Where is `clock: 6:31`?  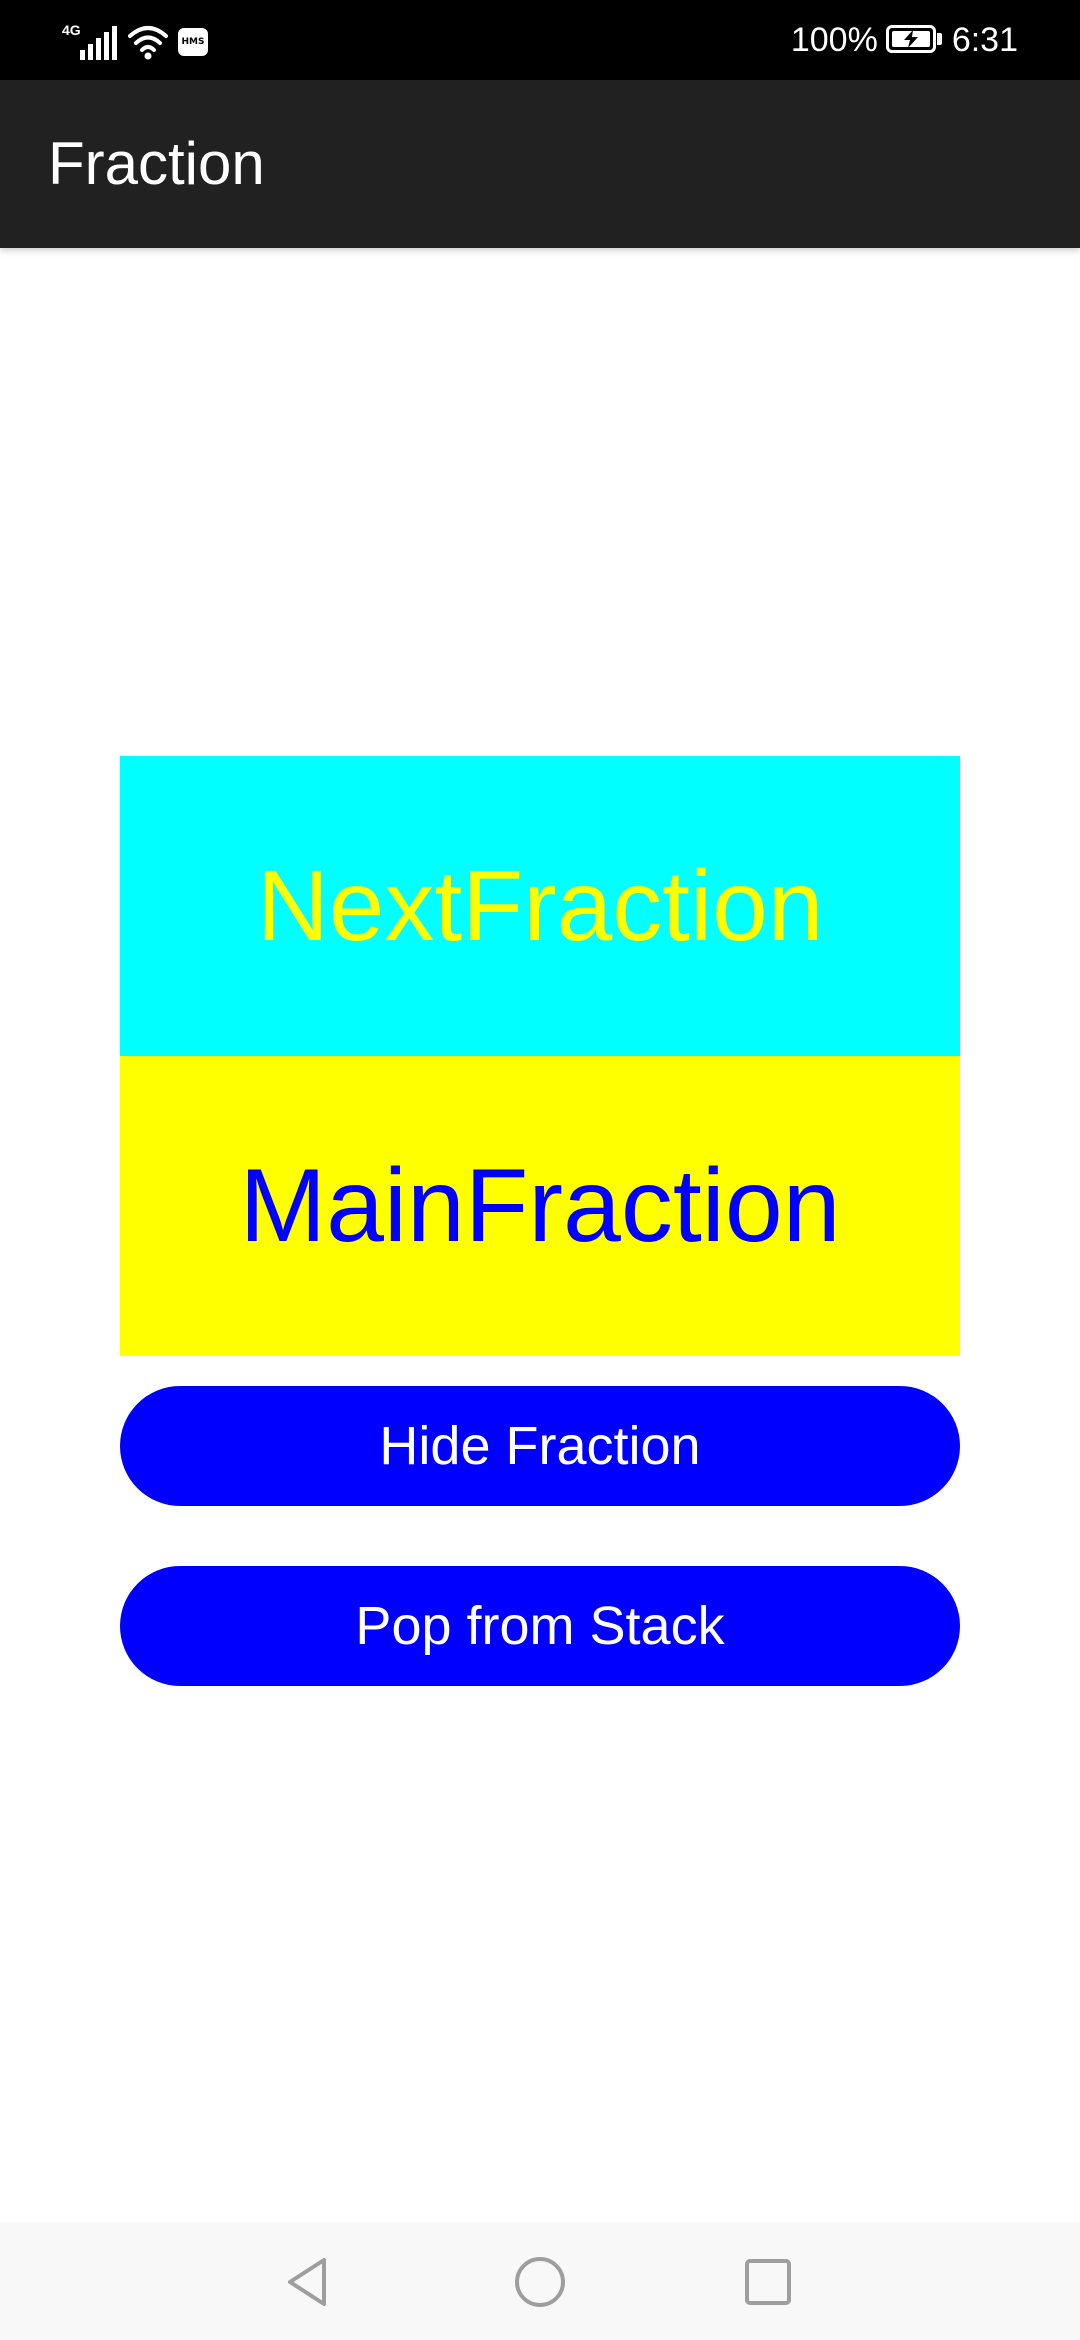
clock: 6:31 is located at coordinates (984, 39).